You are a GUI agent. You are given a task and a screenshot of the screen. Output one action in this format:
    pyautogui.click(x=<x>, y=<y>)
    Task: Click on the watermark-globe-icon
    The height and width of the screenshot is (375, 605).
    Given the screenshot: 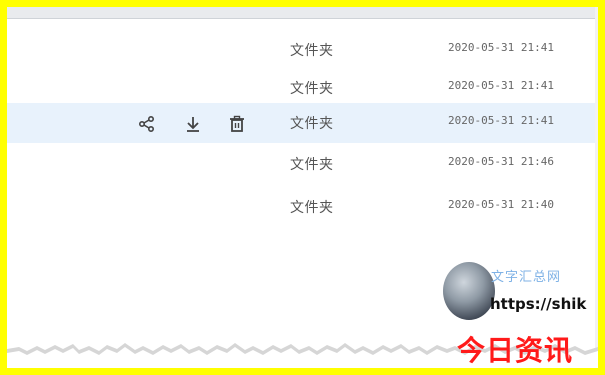 What is the action you would take?
    pyautogui.click(x=469, y=291)
    